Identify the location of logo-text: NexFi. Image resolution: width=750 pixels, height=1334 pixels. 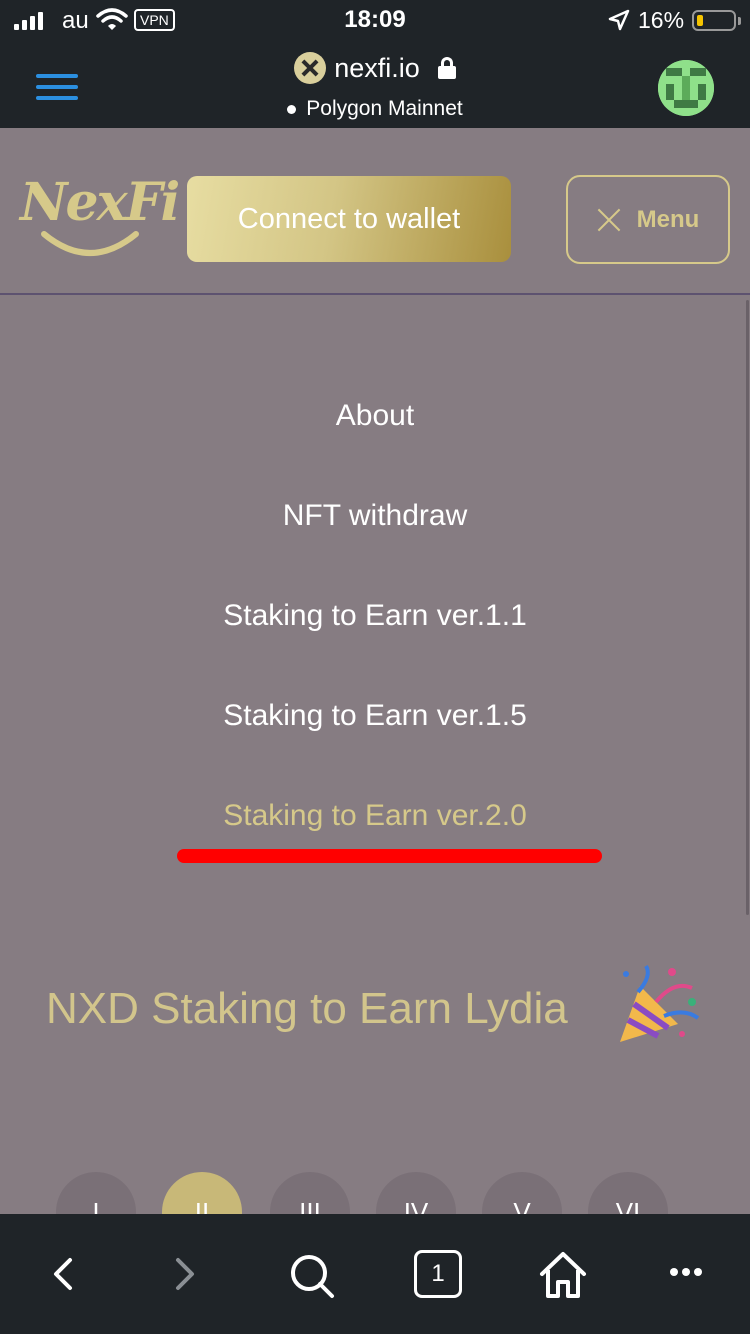
(100, 202).